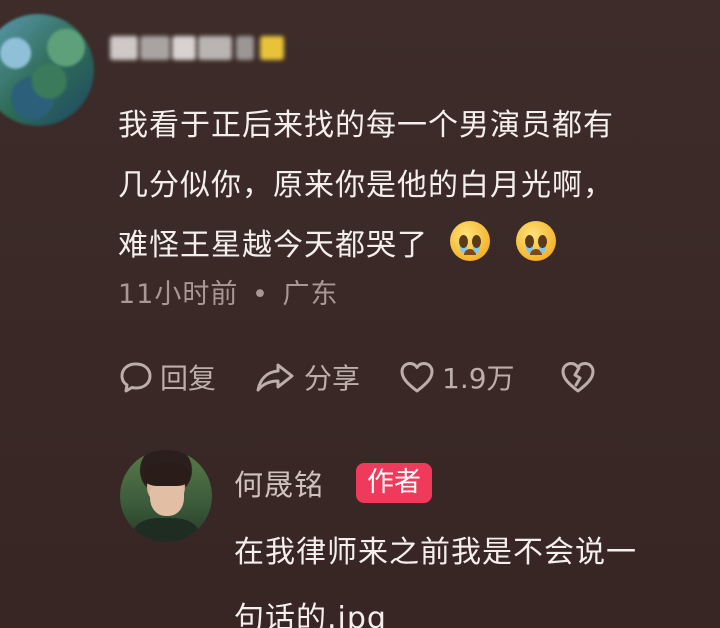 The height and width of the screenshot is (628, 720). Describe the element at coordinates (188, 378) in the screenshot. I see `reply-label: 回复` at that location.